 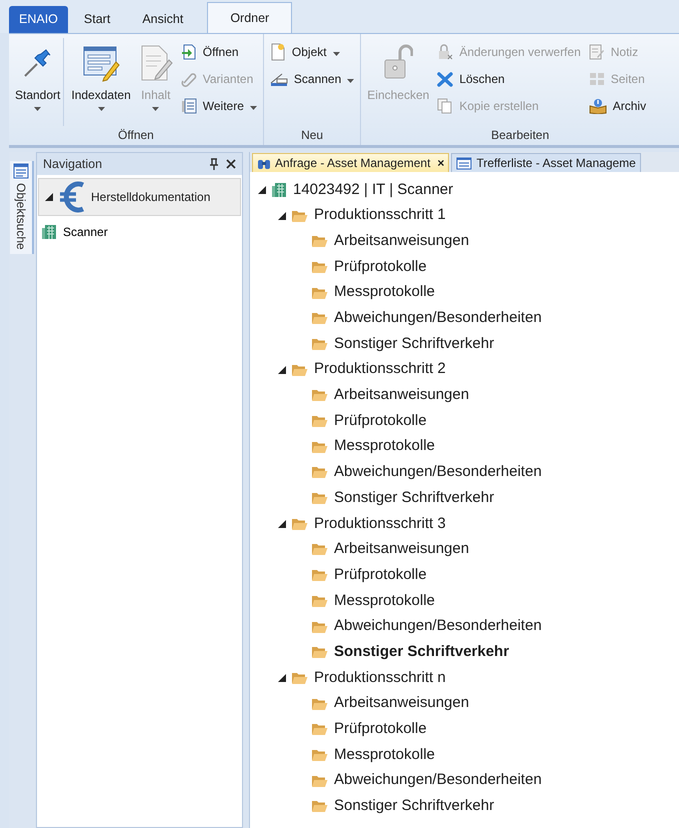 I want to click on navigation-header: Herstelldokumentation, so click(x=139, y=197).